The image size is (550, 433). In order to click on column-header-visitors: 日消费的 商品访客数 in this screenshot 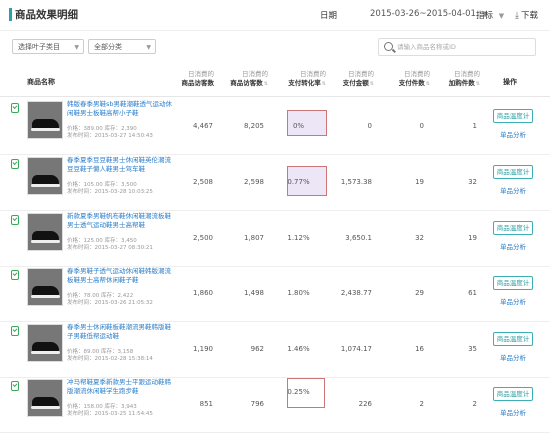, I will do `click(193, 79)`.